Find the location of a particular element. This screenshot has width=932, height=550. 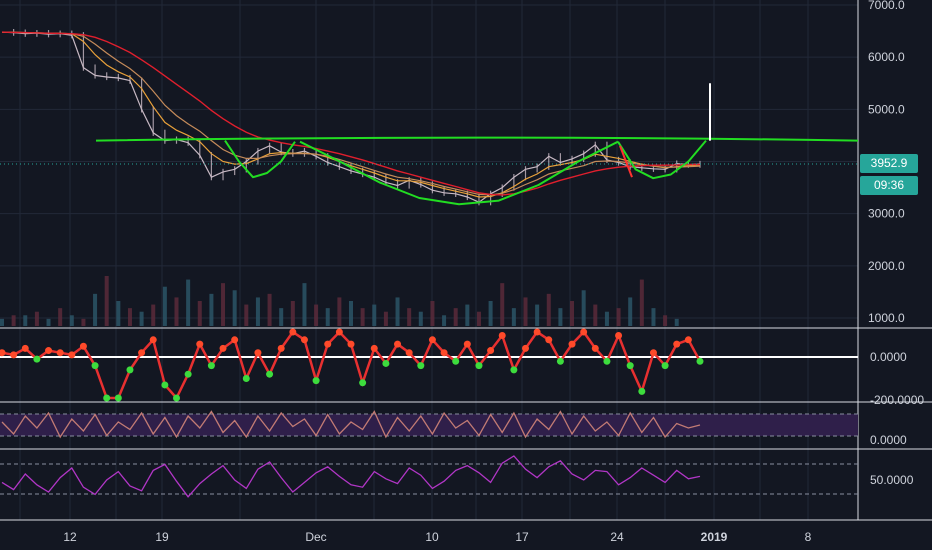

oscillator-1-tick-label: -200.0000 is located at coordinates (897, 400).